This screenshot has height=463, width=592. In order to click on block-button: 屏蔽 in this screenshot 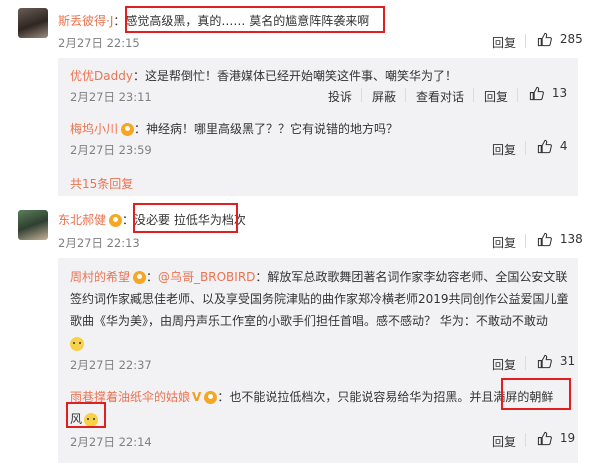, I will do `click(384, 96)`.